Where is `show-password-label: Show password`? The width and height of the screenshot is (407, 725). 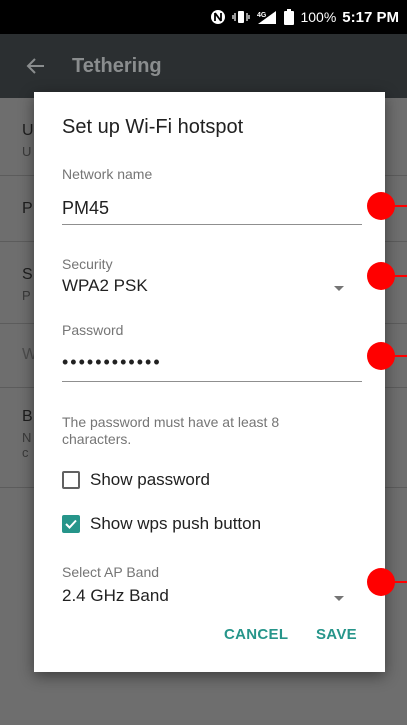
show-password-label: Show password is located at coordinates (150, 480).